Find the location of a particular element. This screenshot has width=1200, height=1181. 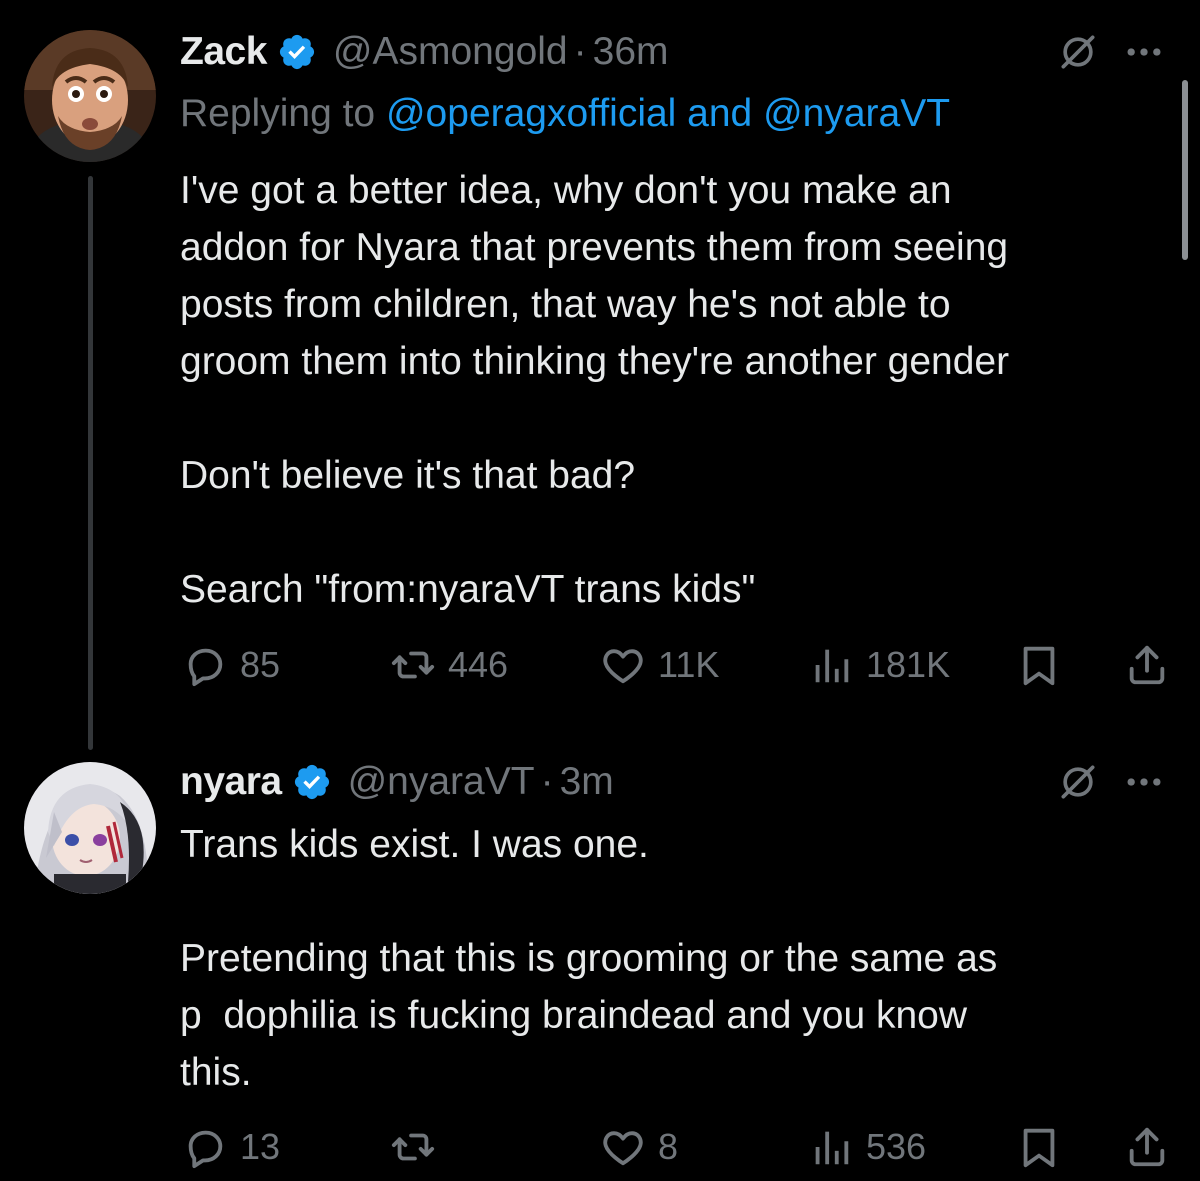

like-button: 8 is located at coordinates (639, 1147).